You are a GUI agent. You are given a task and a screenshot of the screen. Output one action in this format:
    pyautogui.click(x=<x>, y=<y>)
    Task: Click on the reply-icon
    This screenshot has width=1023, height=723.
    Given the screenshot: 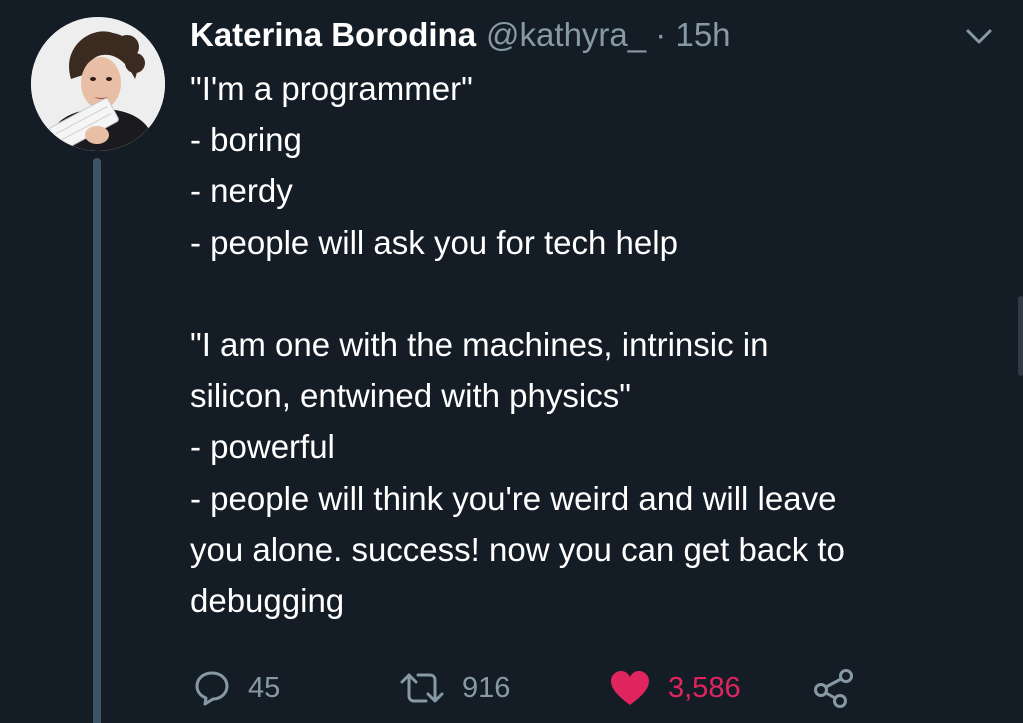 What is the action you would take?
    pyautogui.click(x=212, y=688)
    